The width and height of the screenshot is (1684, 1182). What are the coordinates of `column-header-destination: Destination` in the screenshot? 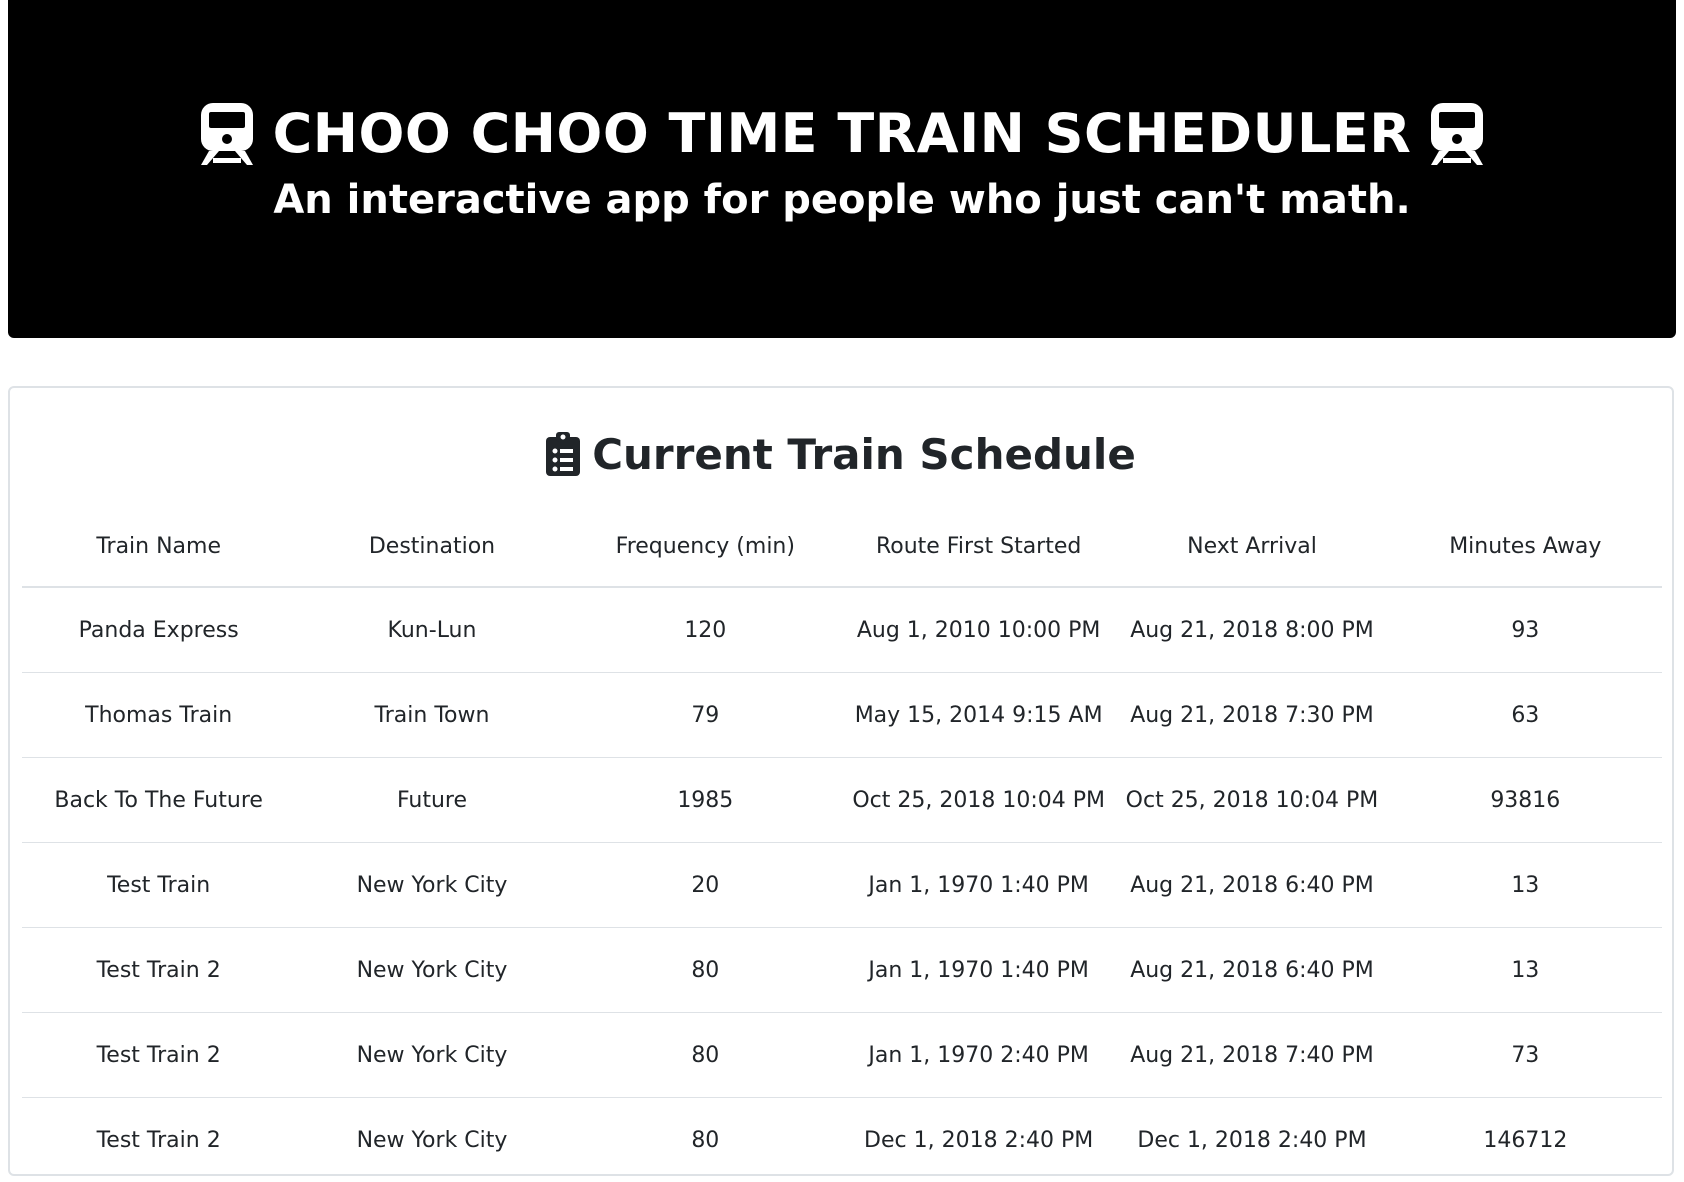 It's located at (432, 547).